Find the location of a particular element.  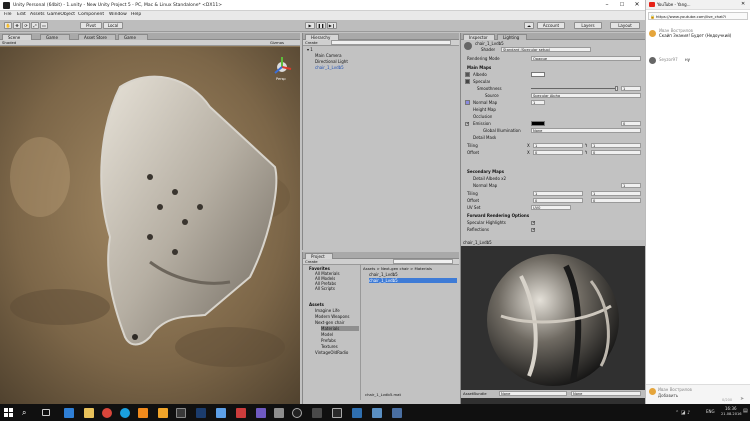

specular-highlights-checkbox is located at coordinates (533, 223).